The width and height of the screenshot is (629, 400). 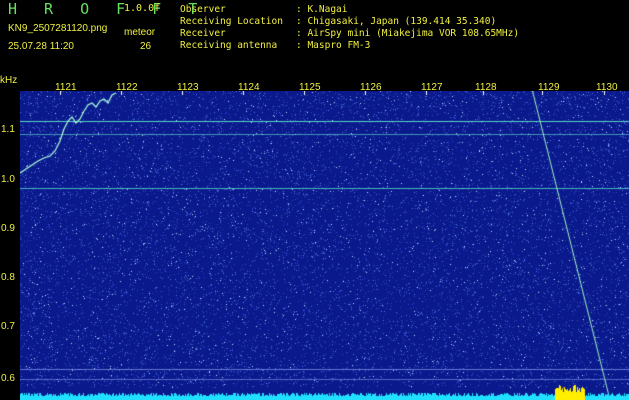 I want to click on info-label-receiver: Receiver, so click(x=203, y=33).